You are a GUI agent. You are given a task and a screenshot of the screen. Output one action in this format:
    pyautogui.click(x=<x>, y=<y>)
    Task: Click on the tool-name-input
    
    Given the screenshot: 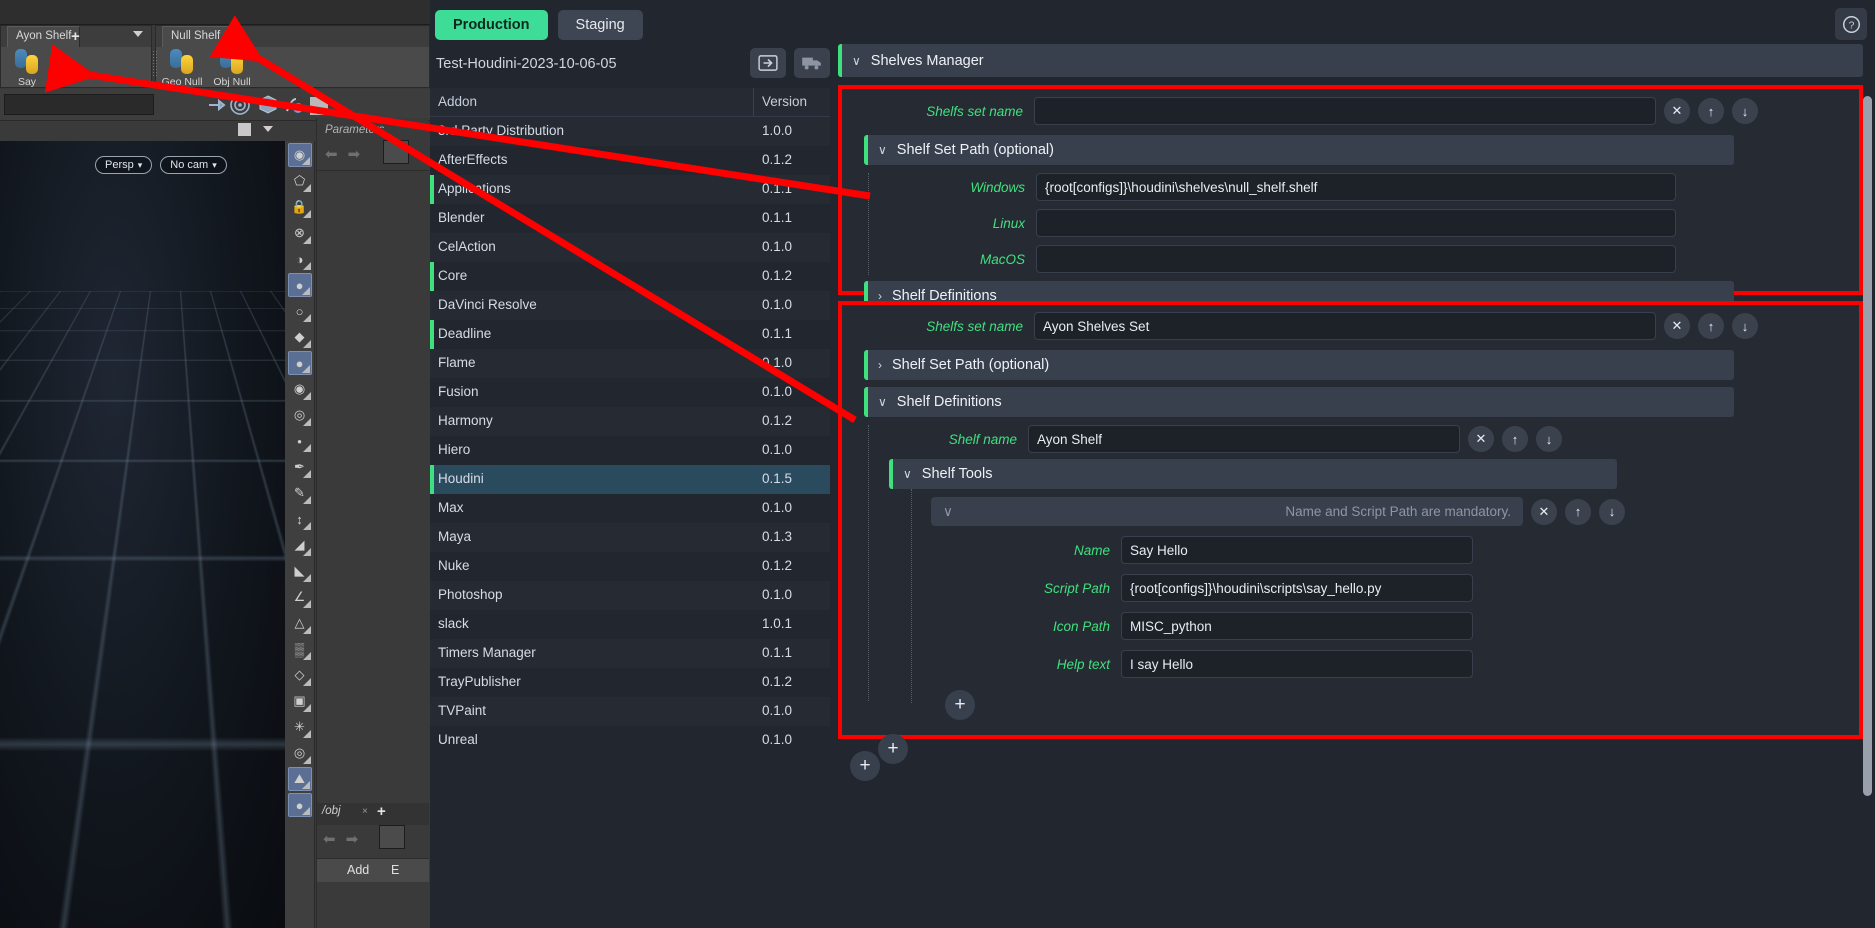 What is the action you would take?
    pyautogui.click(x=1297, y=550)
    